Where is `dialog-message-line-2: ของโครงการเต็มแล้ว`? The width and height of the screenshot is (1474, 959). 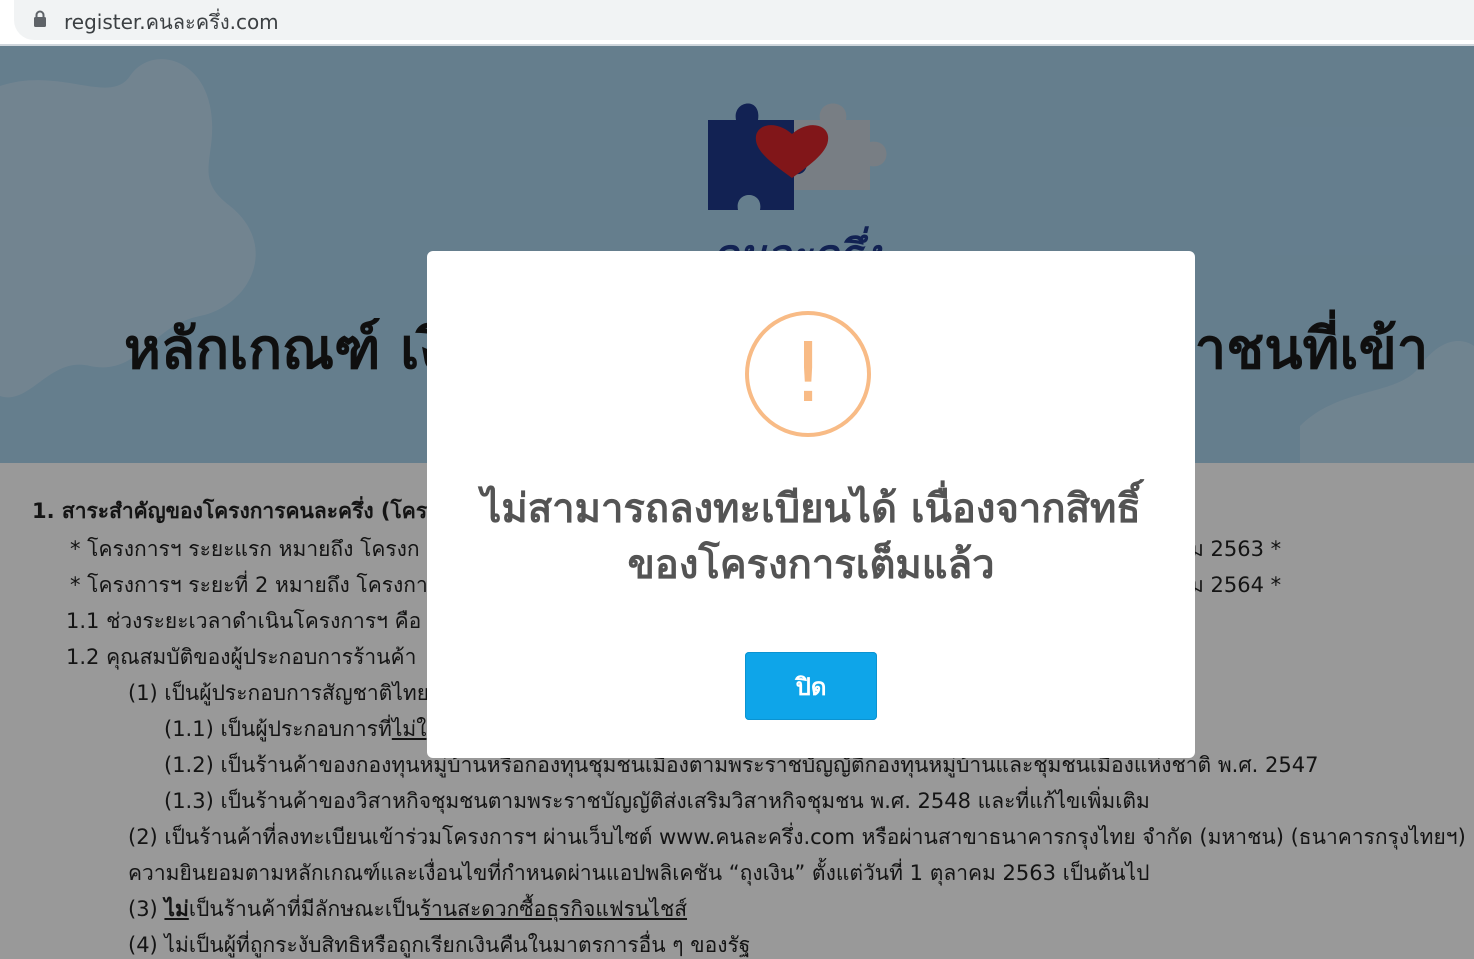 dialog-message-line-2: ของโครงการเต็มแล้ว is located at coordinates (811, 565).